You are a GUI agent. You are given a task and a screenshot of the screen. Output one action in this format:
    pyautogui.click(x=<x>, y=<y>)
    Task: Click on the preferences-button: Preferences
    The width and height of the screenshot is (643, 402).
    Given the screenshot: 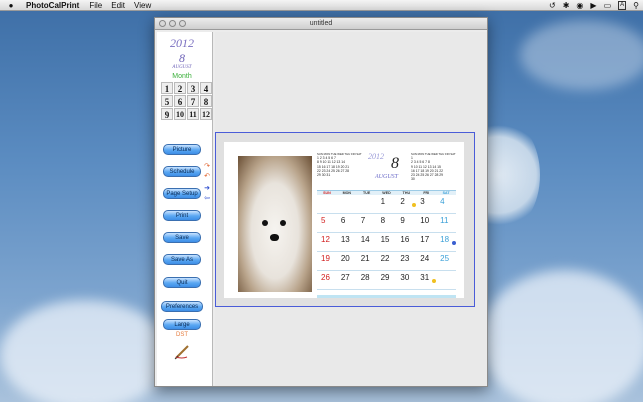 What is the action you would take?
    pyautogui.click(x=182, y=306)
    